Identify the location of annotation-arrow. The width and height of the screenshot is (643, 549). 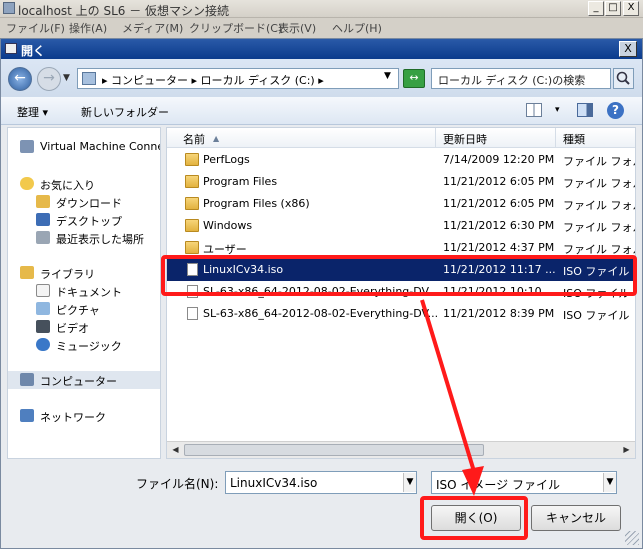
(452, 397).